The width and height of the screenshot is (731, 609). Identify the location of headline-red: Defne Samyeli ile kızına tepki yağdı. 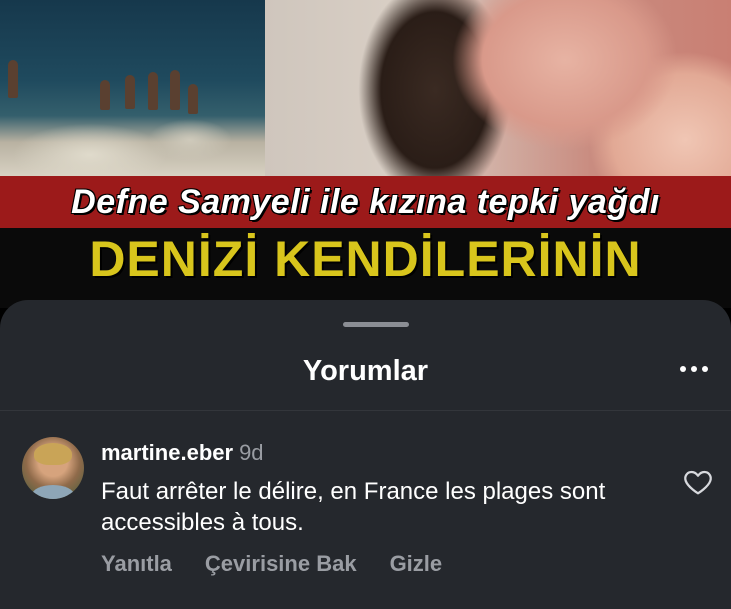
(365, 202).